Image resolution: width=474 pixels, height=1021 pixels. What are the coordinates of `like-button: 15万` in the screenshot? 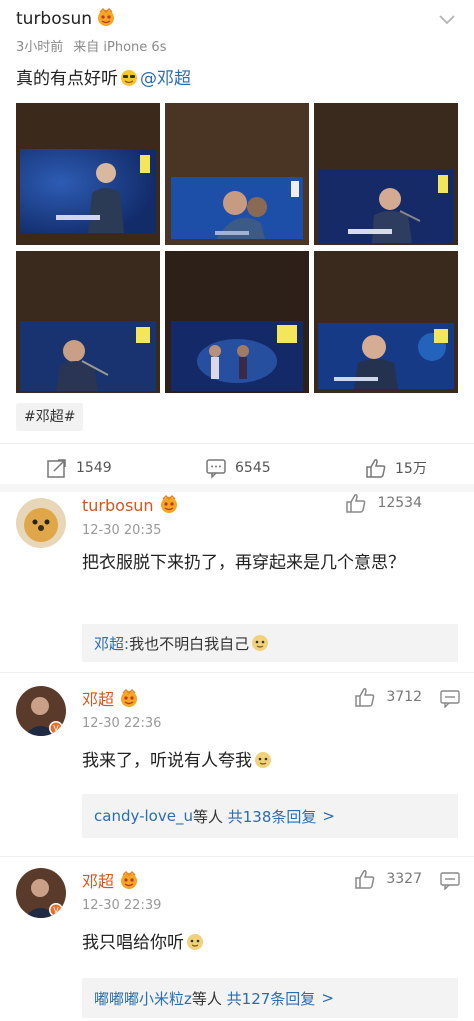 It's located at (396, 468).